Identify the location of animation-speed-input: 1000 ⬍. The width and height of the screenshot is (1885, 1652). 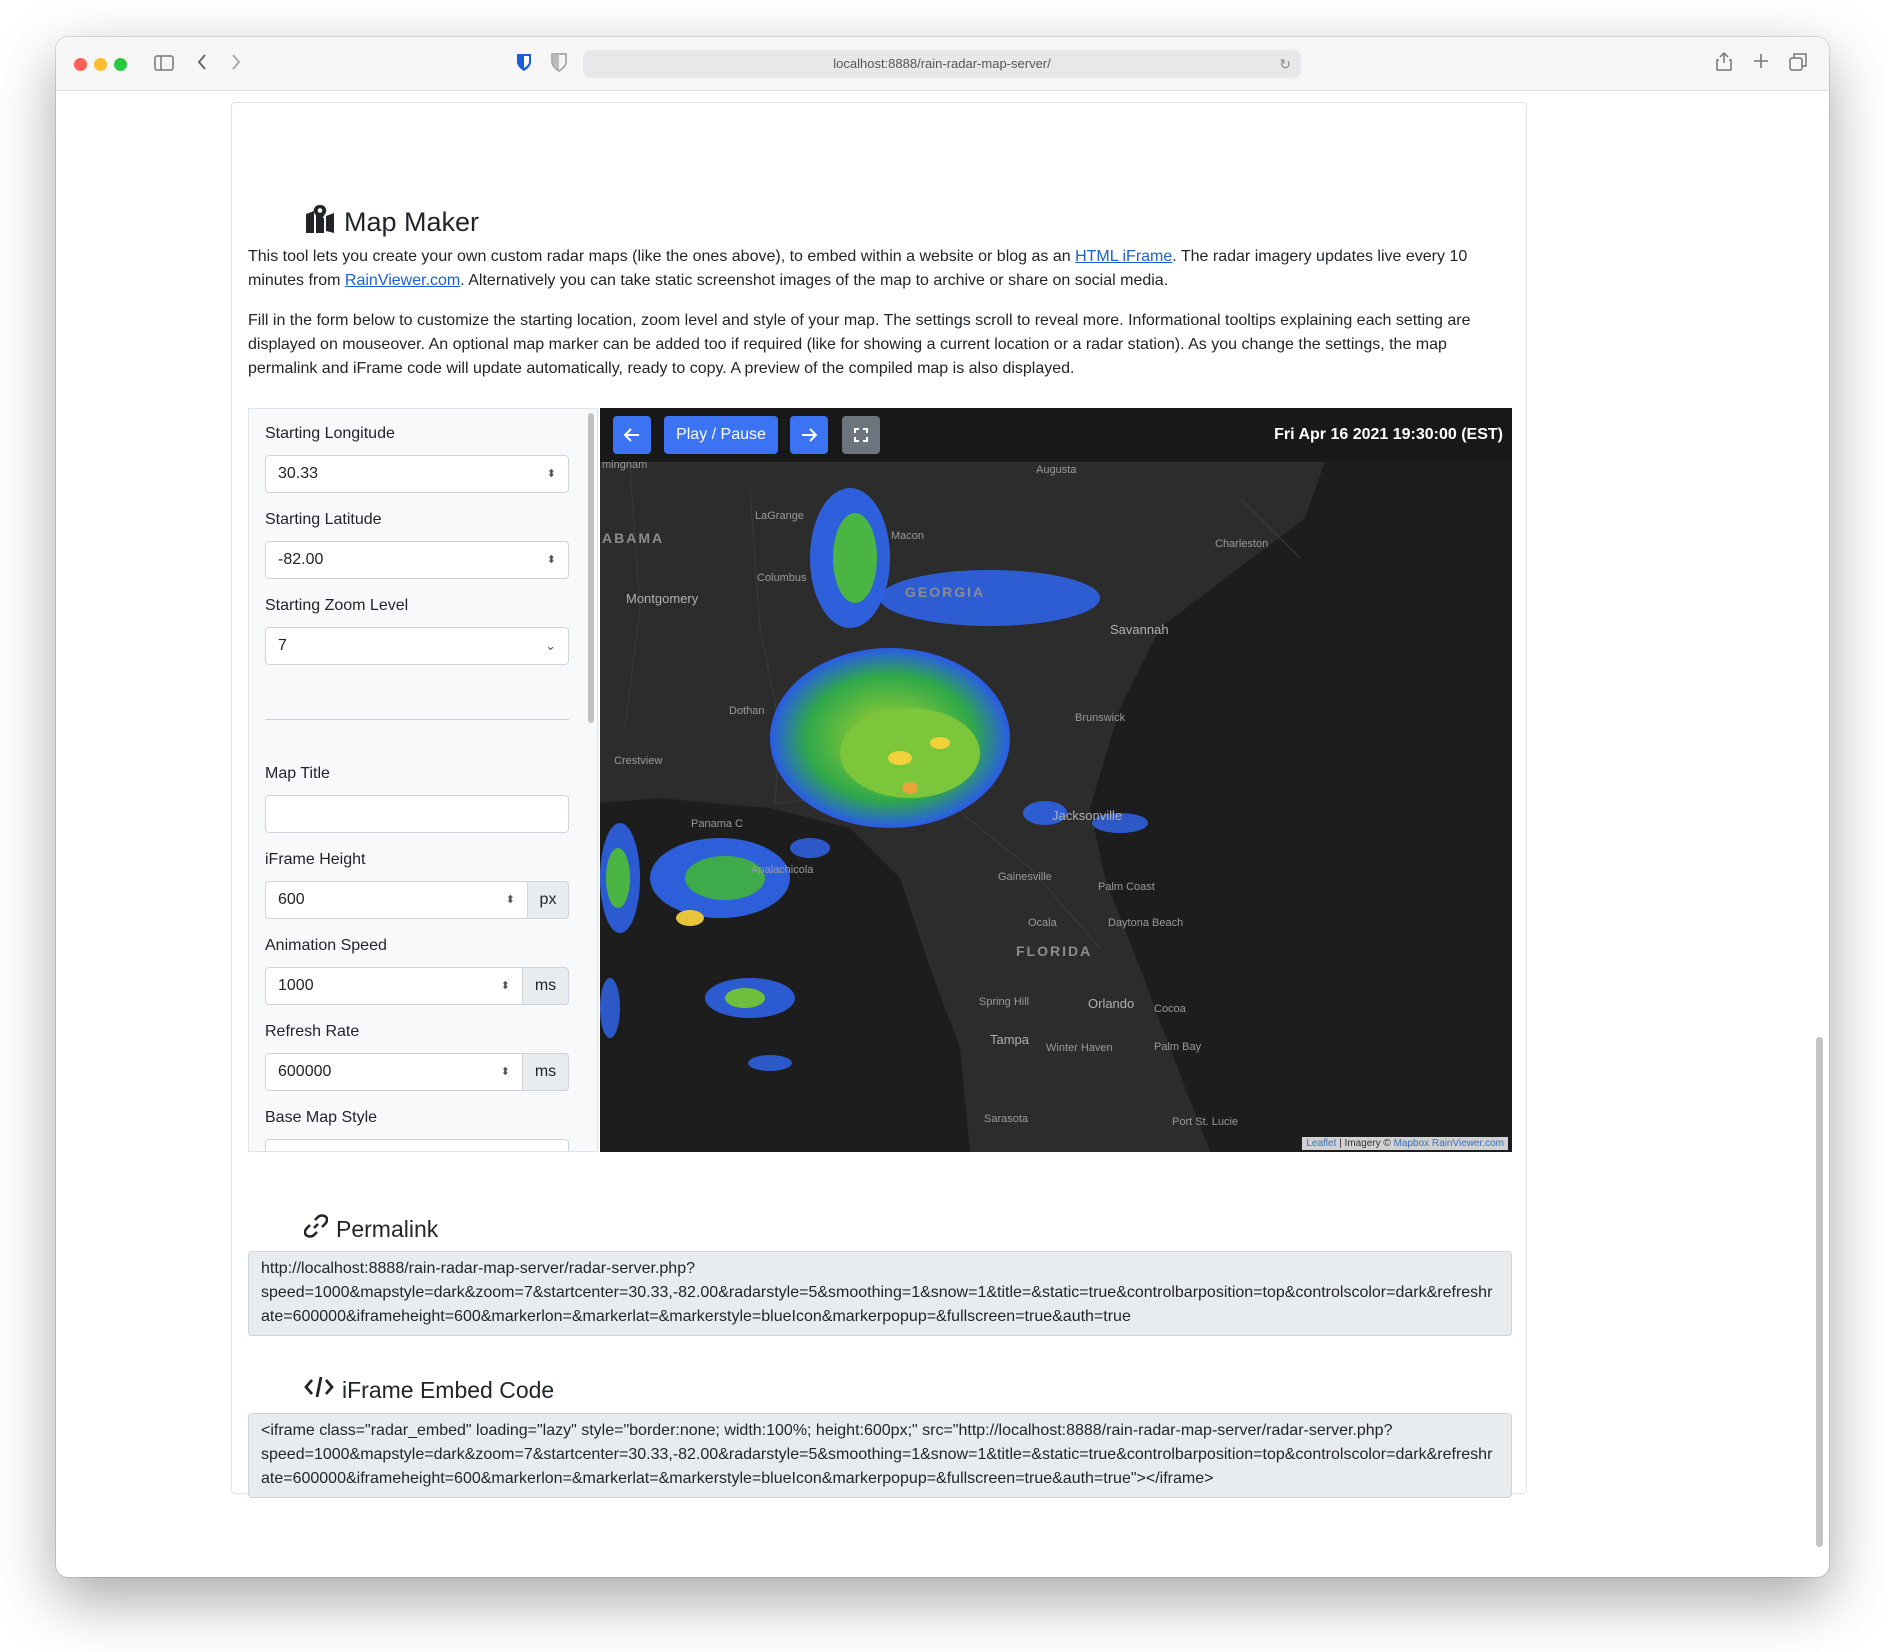
(394, 986).